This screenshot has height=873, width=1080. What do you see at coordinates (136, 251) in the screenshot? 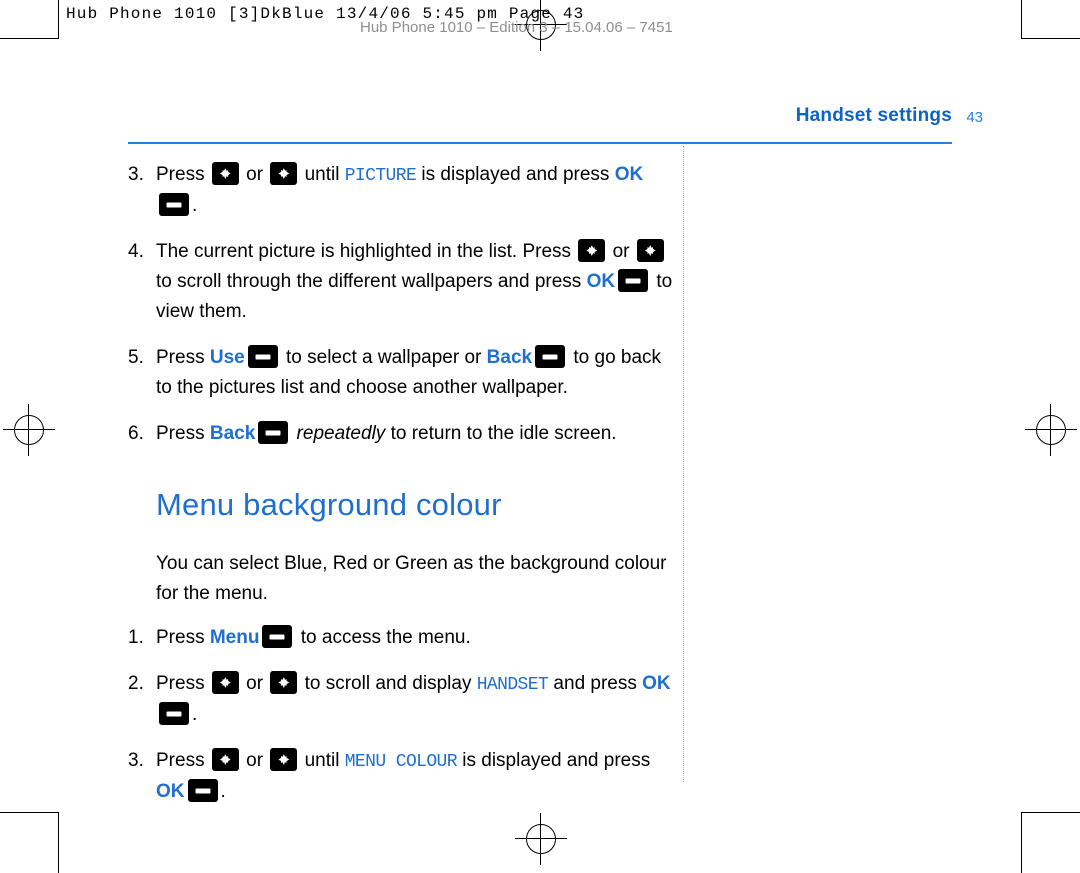
I see `step-number: 4.` at bounding box center [136, 251].